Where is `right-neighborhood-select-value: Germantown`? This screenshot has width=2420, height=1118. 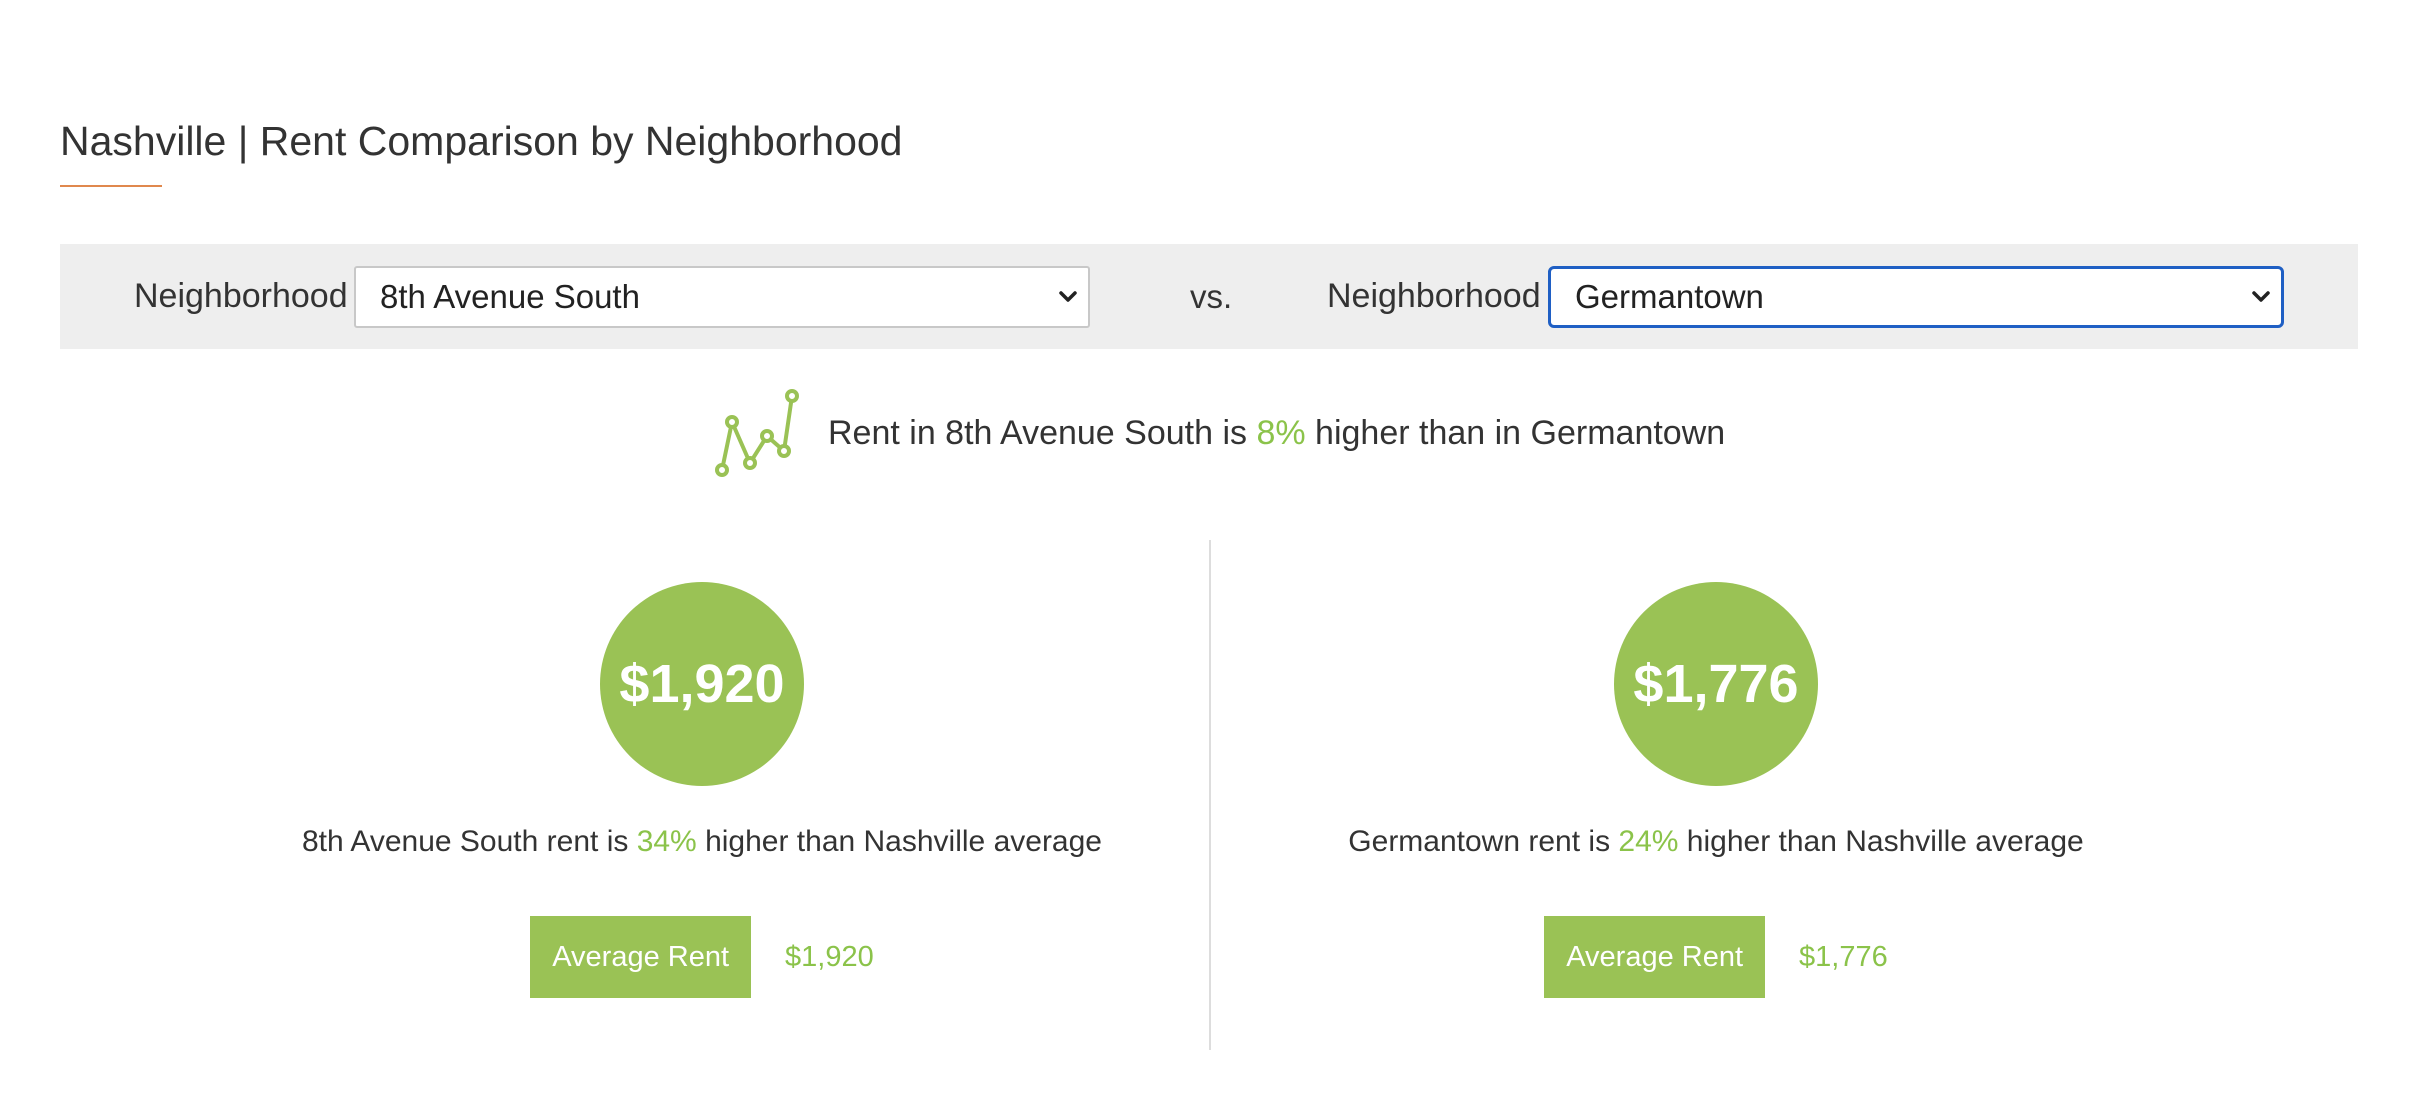
right-neighborhood-select-value: Germantown is located at coordinates (1669, 296).